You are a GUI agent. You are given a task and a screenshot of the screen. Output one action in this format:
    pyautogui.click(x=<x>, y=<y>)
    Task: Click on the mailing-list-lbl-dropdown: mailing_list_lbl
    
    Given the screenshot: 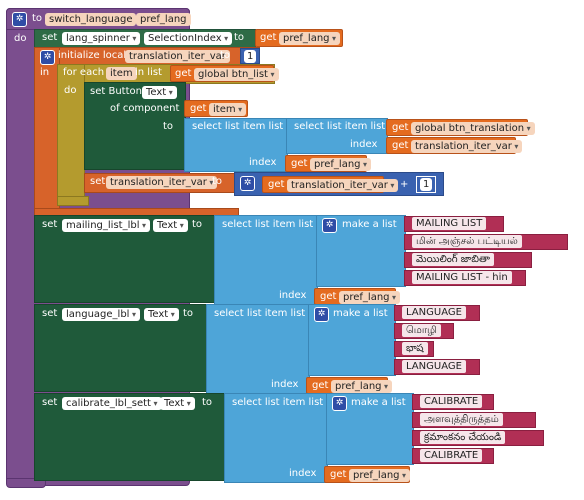 What is the action you would take?
    pyautogui.click(x=106, y=225)
    